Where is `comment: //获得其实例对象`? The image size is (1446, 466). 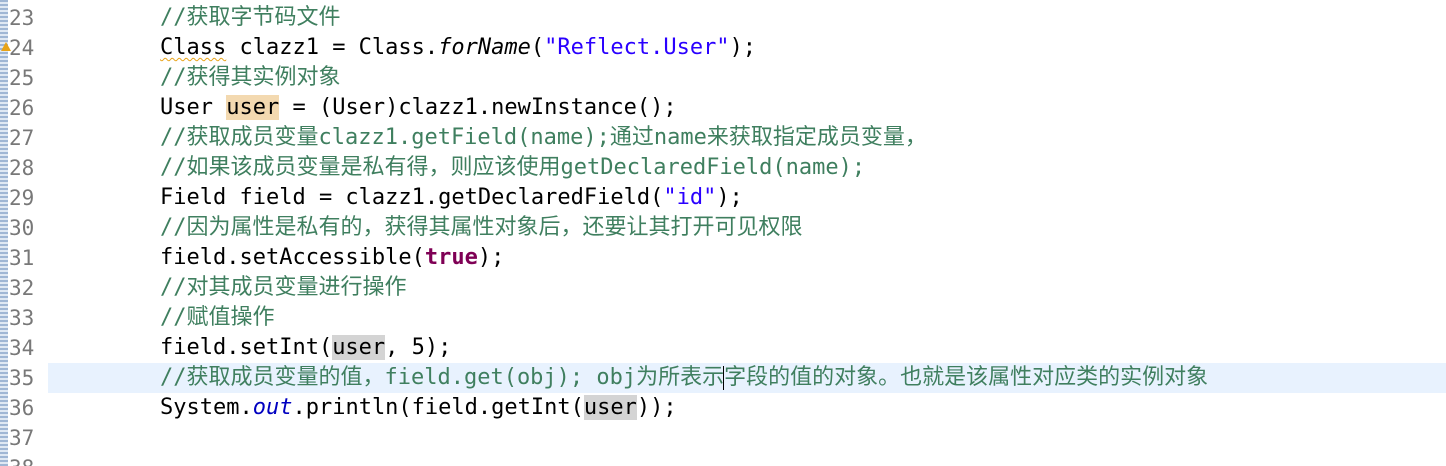
comment: //获得其实例对象 is located at coordinates (250, 77).